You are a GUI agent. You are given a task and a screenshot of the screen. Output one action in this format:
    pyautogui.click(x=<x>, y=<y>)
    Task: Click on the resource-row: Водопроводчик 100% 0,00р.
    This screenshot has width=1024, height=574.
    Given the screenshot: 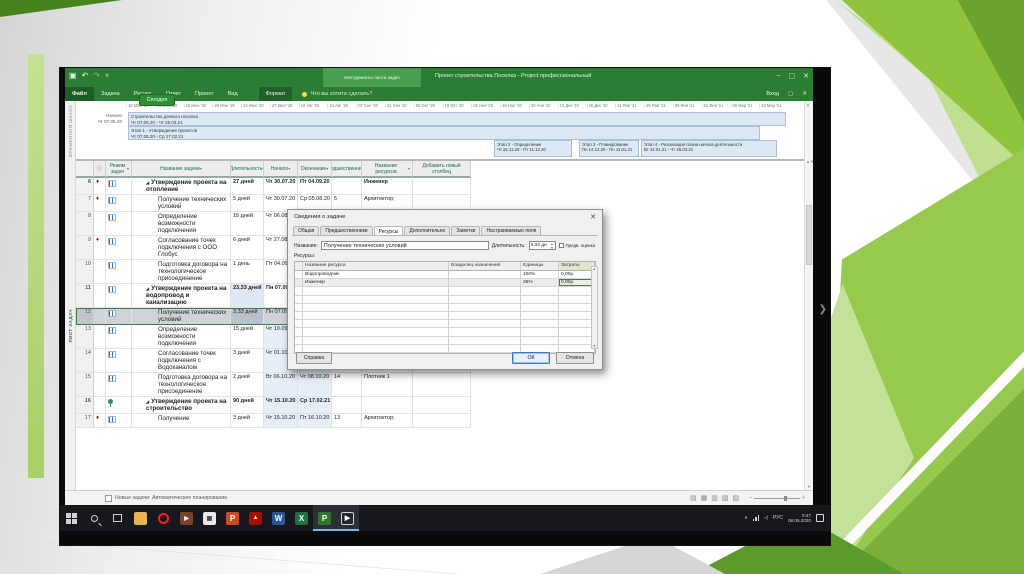 What is the action you would take?
    pyautogui.click(x=445, y=275)
    